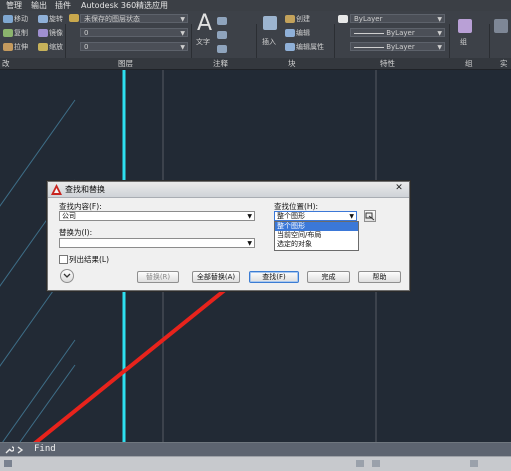 Image resolution: width=511 pixels, height=471 pixels. What do you see at coordinates (255, 64) in the screenshot?
I see `ribbon-panel-labels: 改 图层 注释 块 特性 组 实` at bounding box center [255, 64].